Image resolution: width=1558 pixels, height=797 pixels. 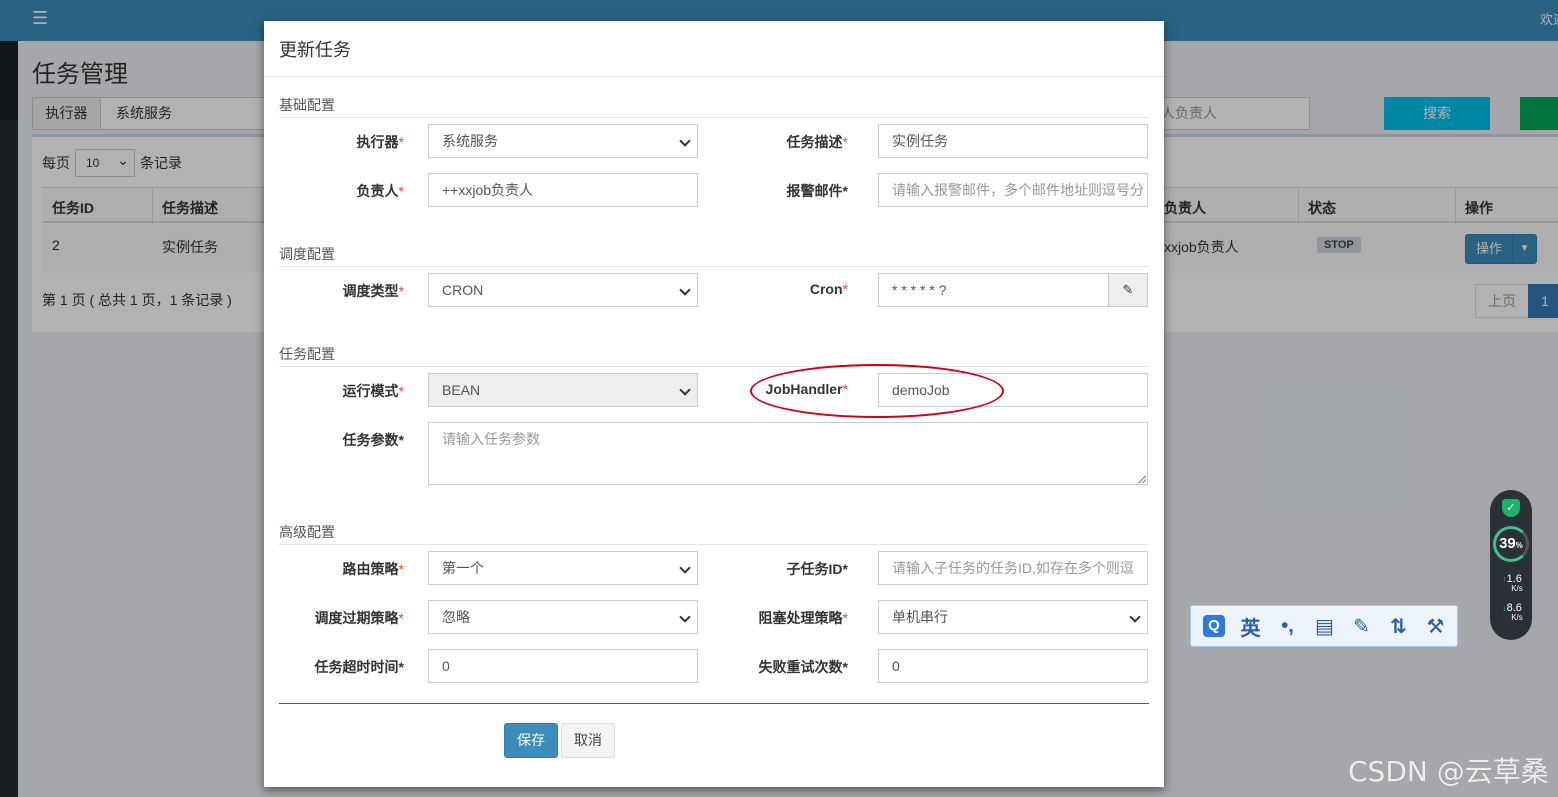 I want to click on glue-type-label: 运行模式*, so click(x=373, y=391).